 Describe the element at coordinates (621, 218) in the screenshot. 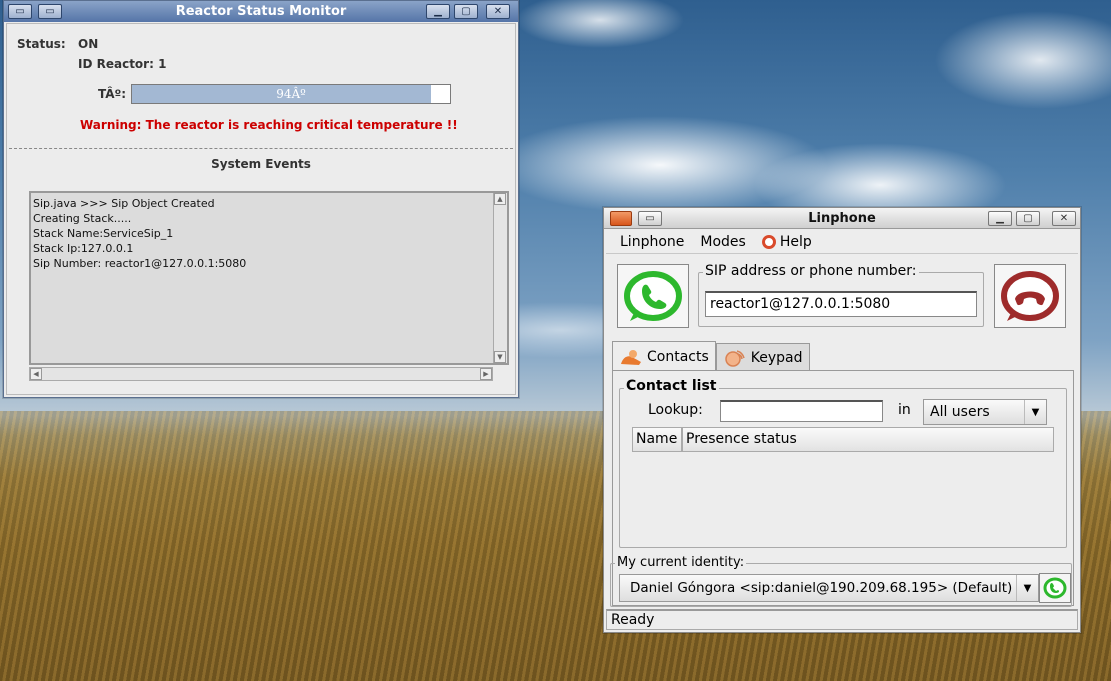

I see `linphone-app-icon` at that location.